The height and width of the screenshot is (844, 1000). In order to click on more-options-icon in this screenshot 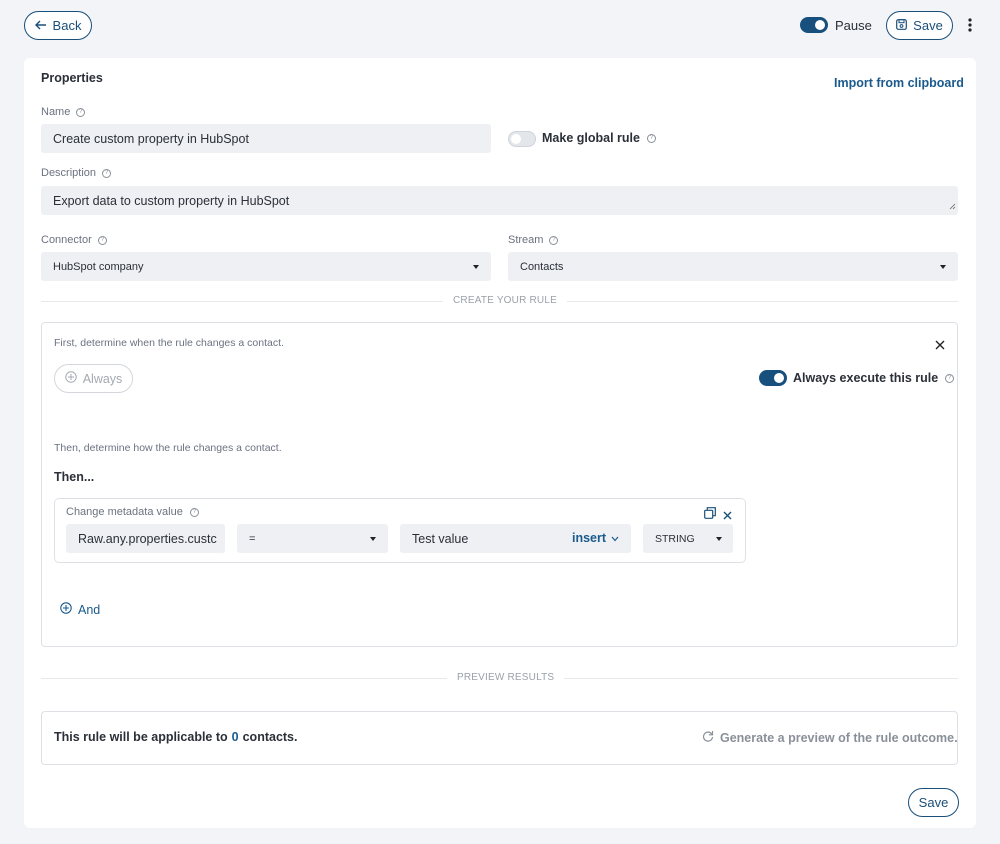, I will do `click(970, 25)`.